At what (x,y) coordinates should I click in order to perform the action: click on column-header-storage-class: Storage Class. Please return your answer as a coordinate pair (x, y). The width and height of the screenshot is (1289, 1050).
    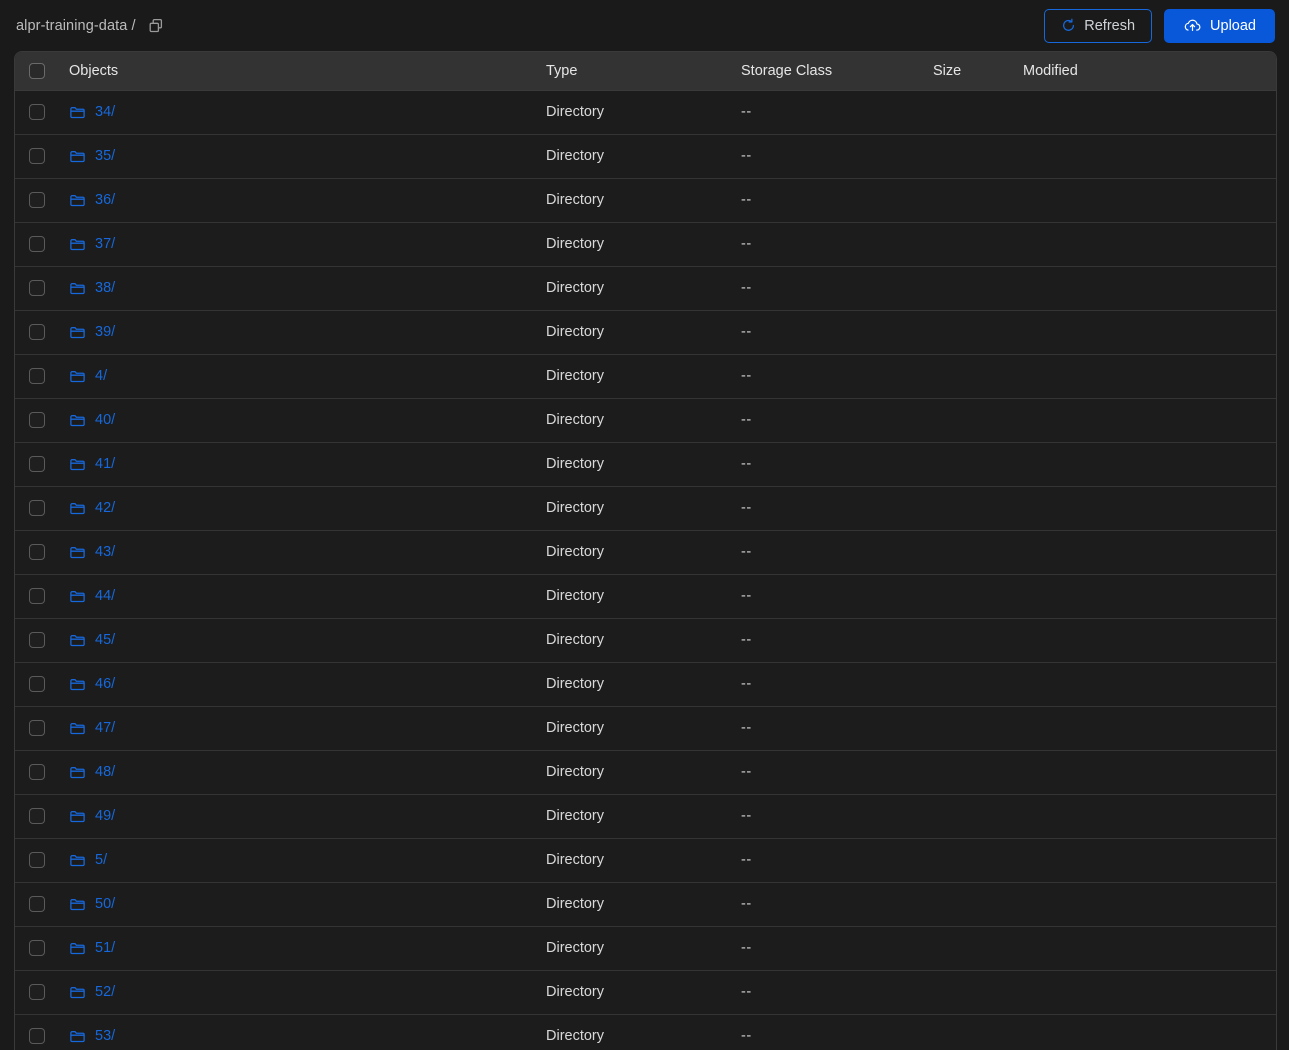
    Looking at the image, I should click on (837, 71).